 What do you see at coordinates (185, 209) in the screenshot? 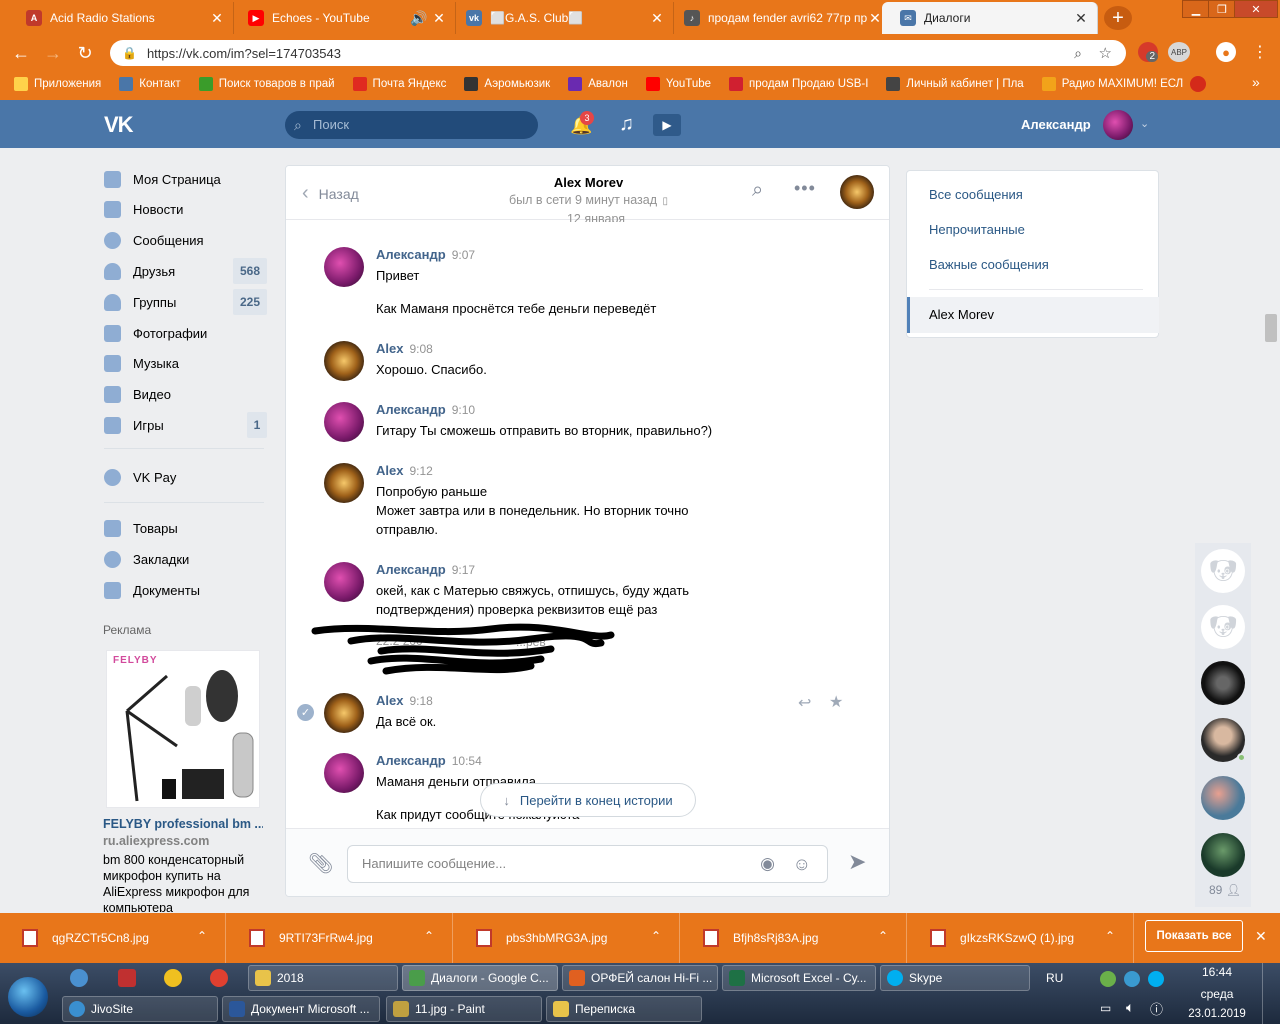
I see `menu-news: Новости` at bounding box center [185, 209].